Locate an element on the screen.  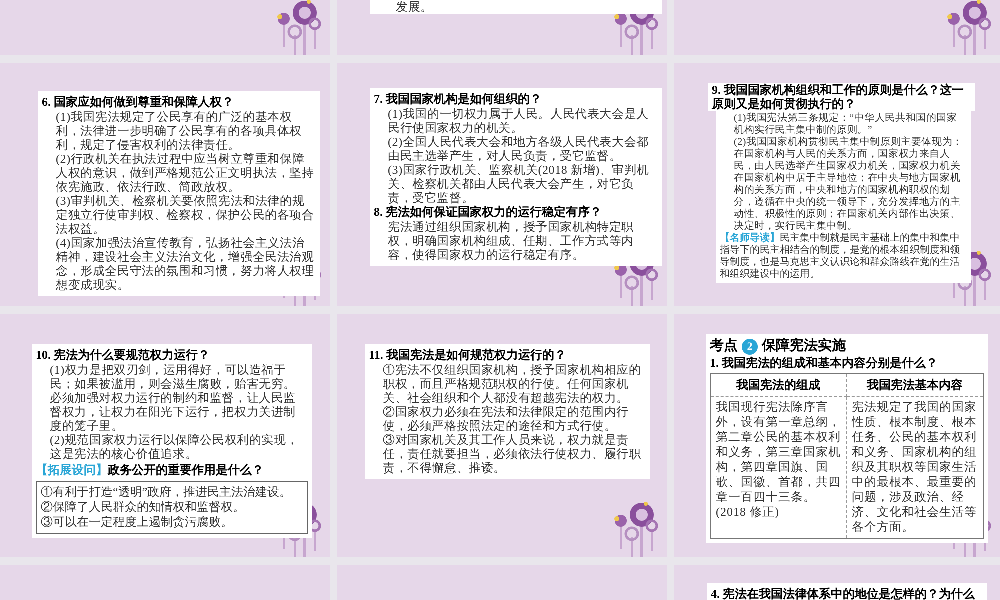
section-label: 考点 is located at coordinates (724, 347).